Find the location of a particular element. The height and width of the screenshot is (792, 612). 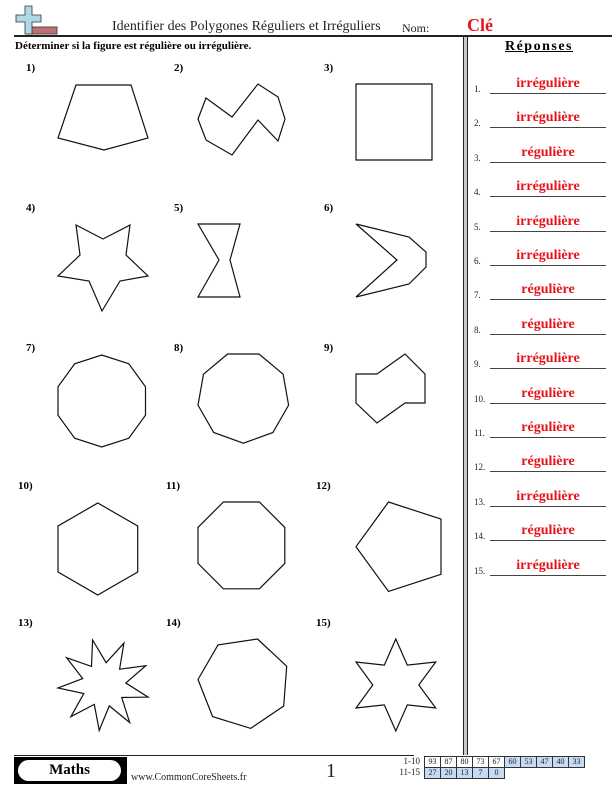

plus-and-bar-icon is located at coordinates (36, 20).